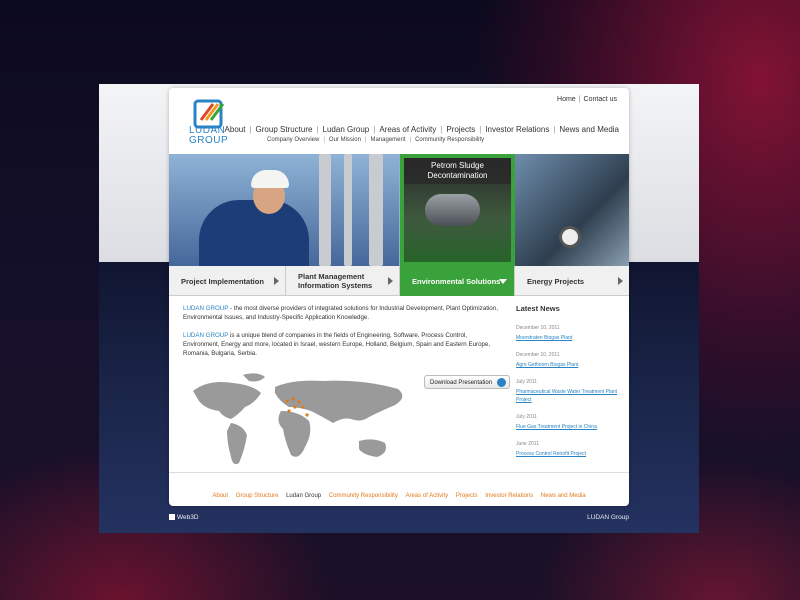 Image resolution: width=800 pixels, height=600 pixels. I want to click on nav-ludan-group: Ludan Group, so click(346, 129).